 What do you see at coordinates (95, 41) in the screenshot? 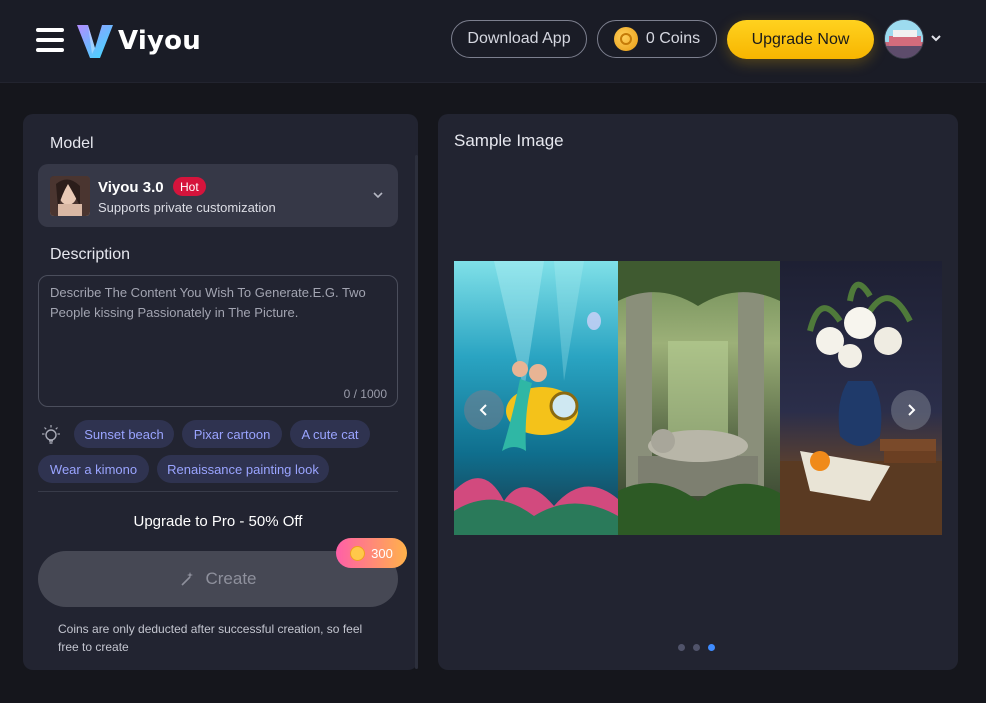
I see `viyou-logo-icon` at bounding box center [95, 41].